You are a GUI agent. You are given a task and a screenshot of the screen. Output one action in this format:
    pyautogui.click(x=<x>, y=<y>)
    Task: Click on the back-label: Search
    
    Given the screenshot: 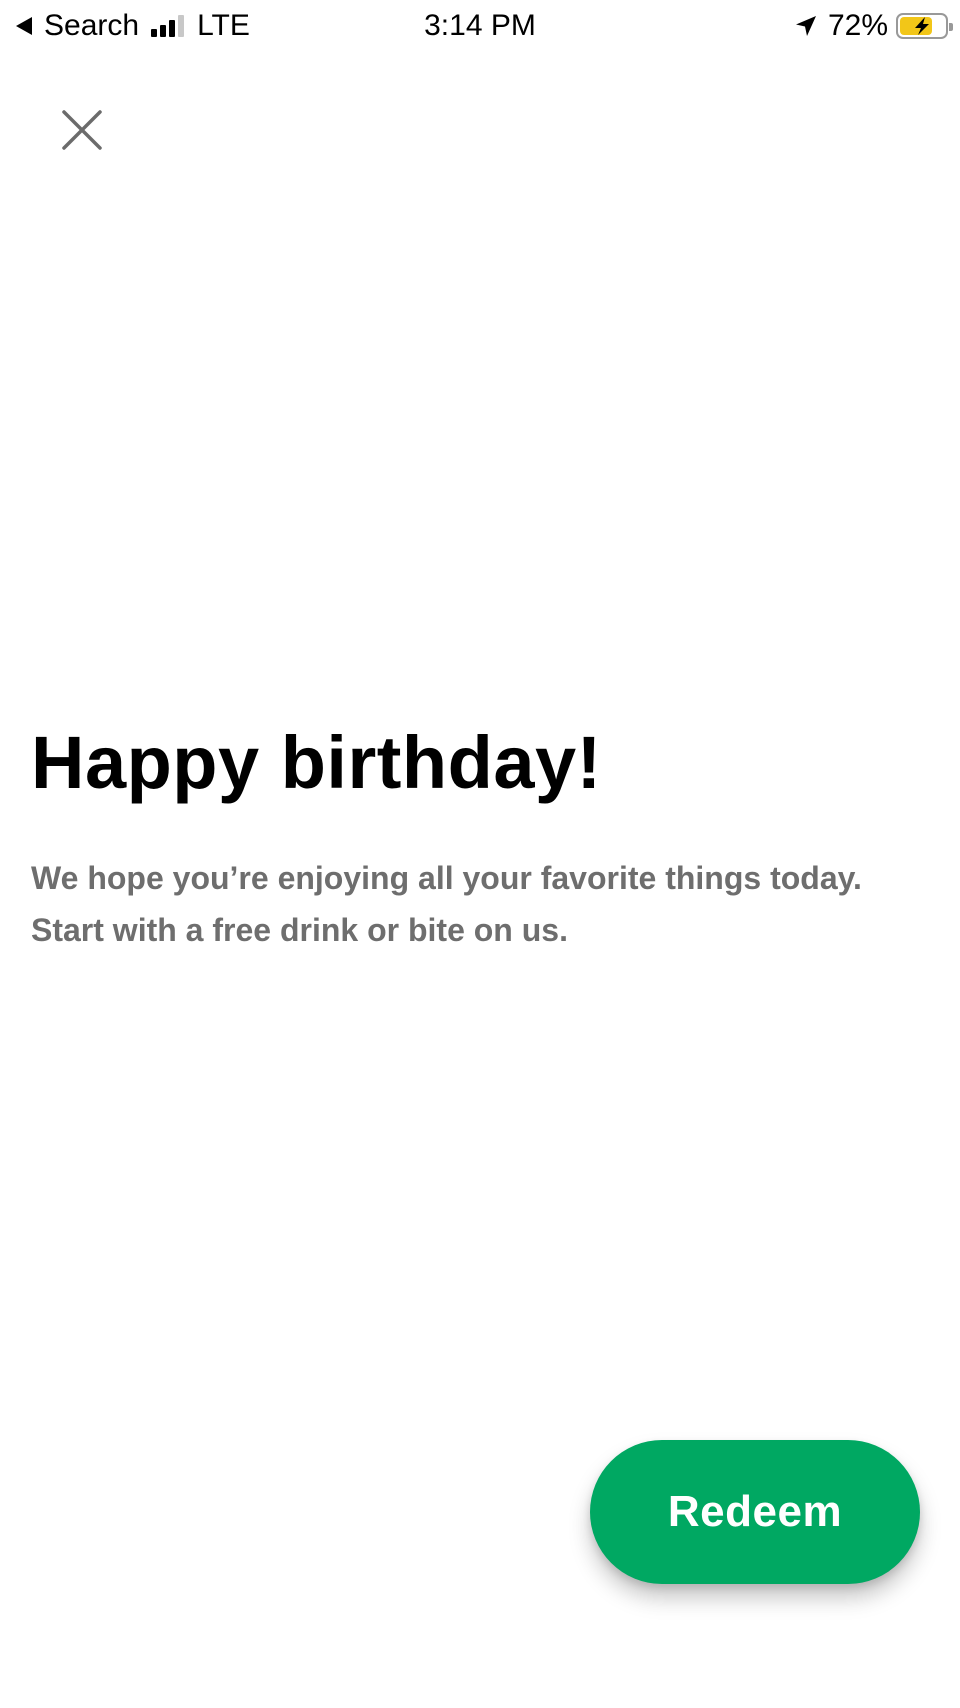 What is the action you would take?
    pyautogui.click(x=92, y=25)
    